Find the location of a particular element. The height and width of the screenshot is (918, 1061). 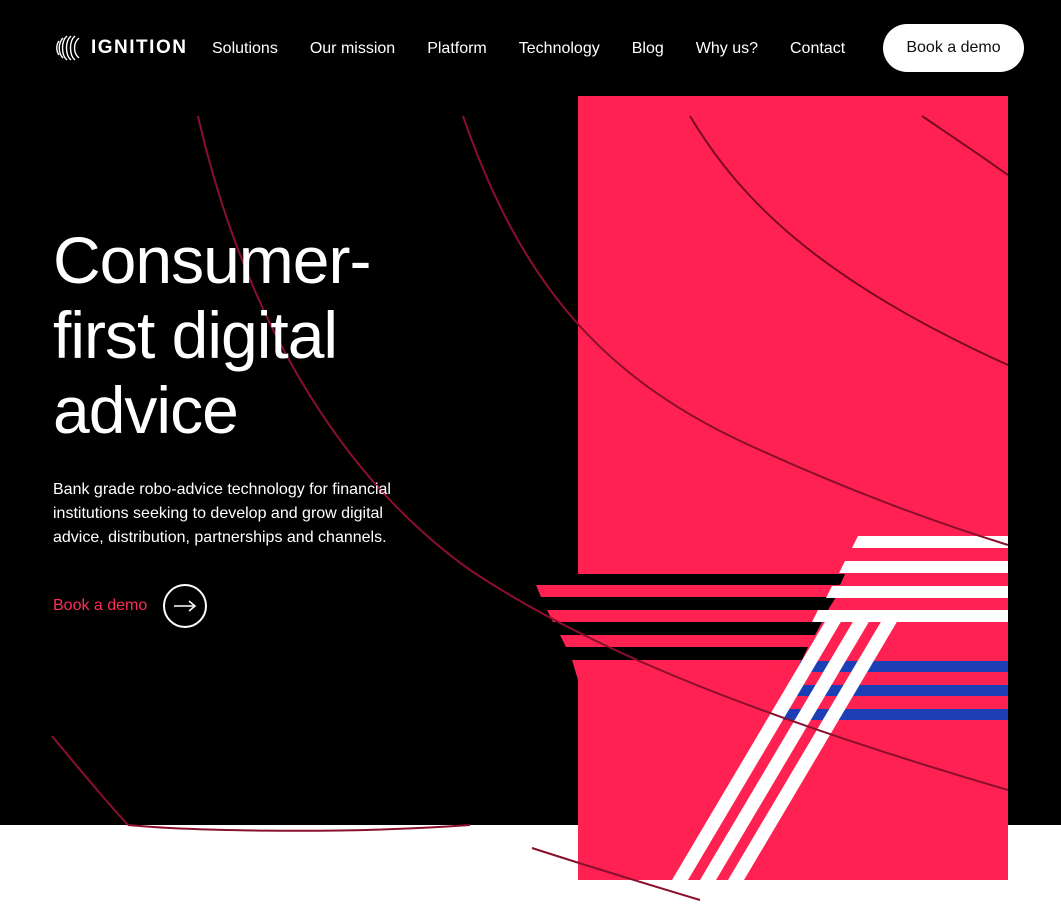

ignition-logo: IGNITION is located at coordinates (120, 48).